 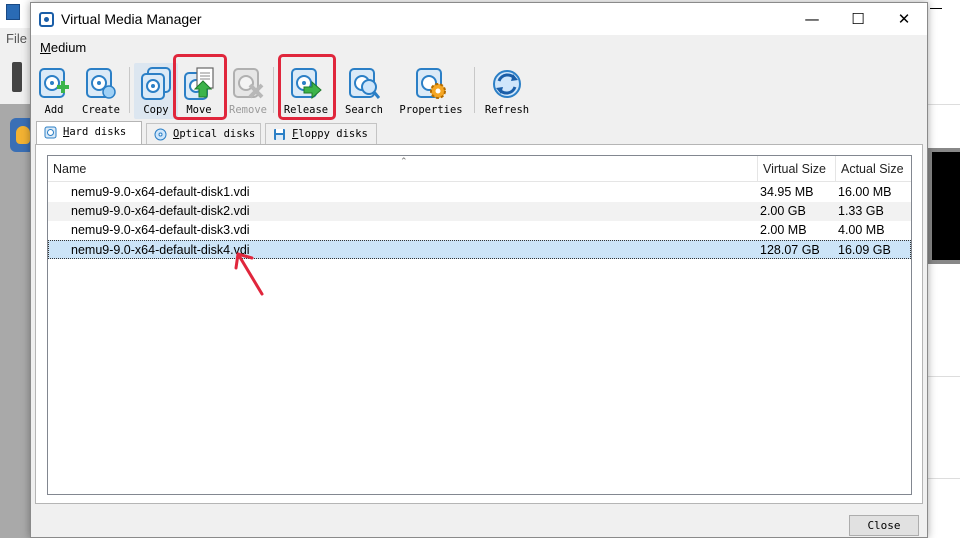 What do you see at coordinates (160, 134) in the screenshot?
I see `optical-disk-icon` at bounding box center [160, 134].